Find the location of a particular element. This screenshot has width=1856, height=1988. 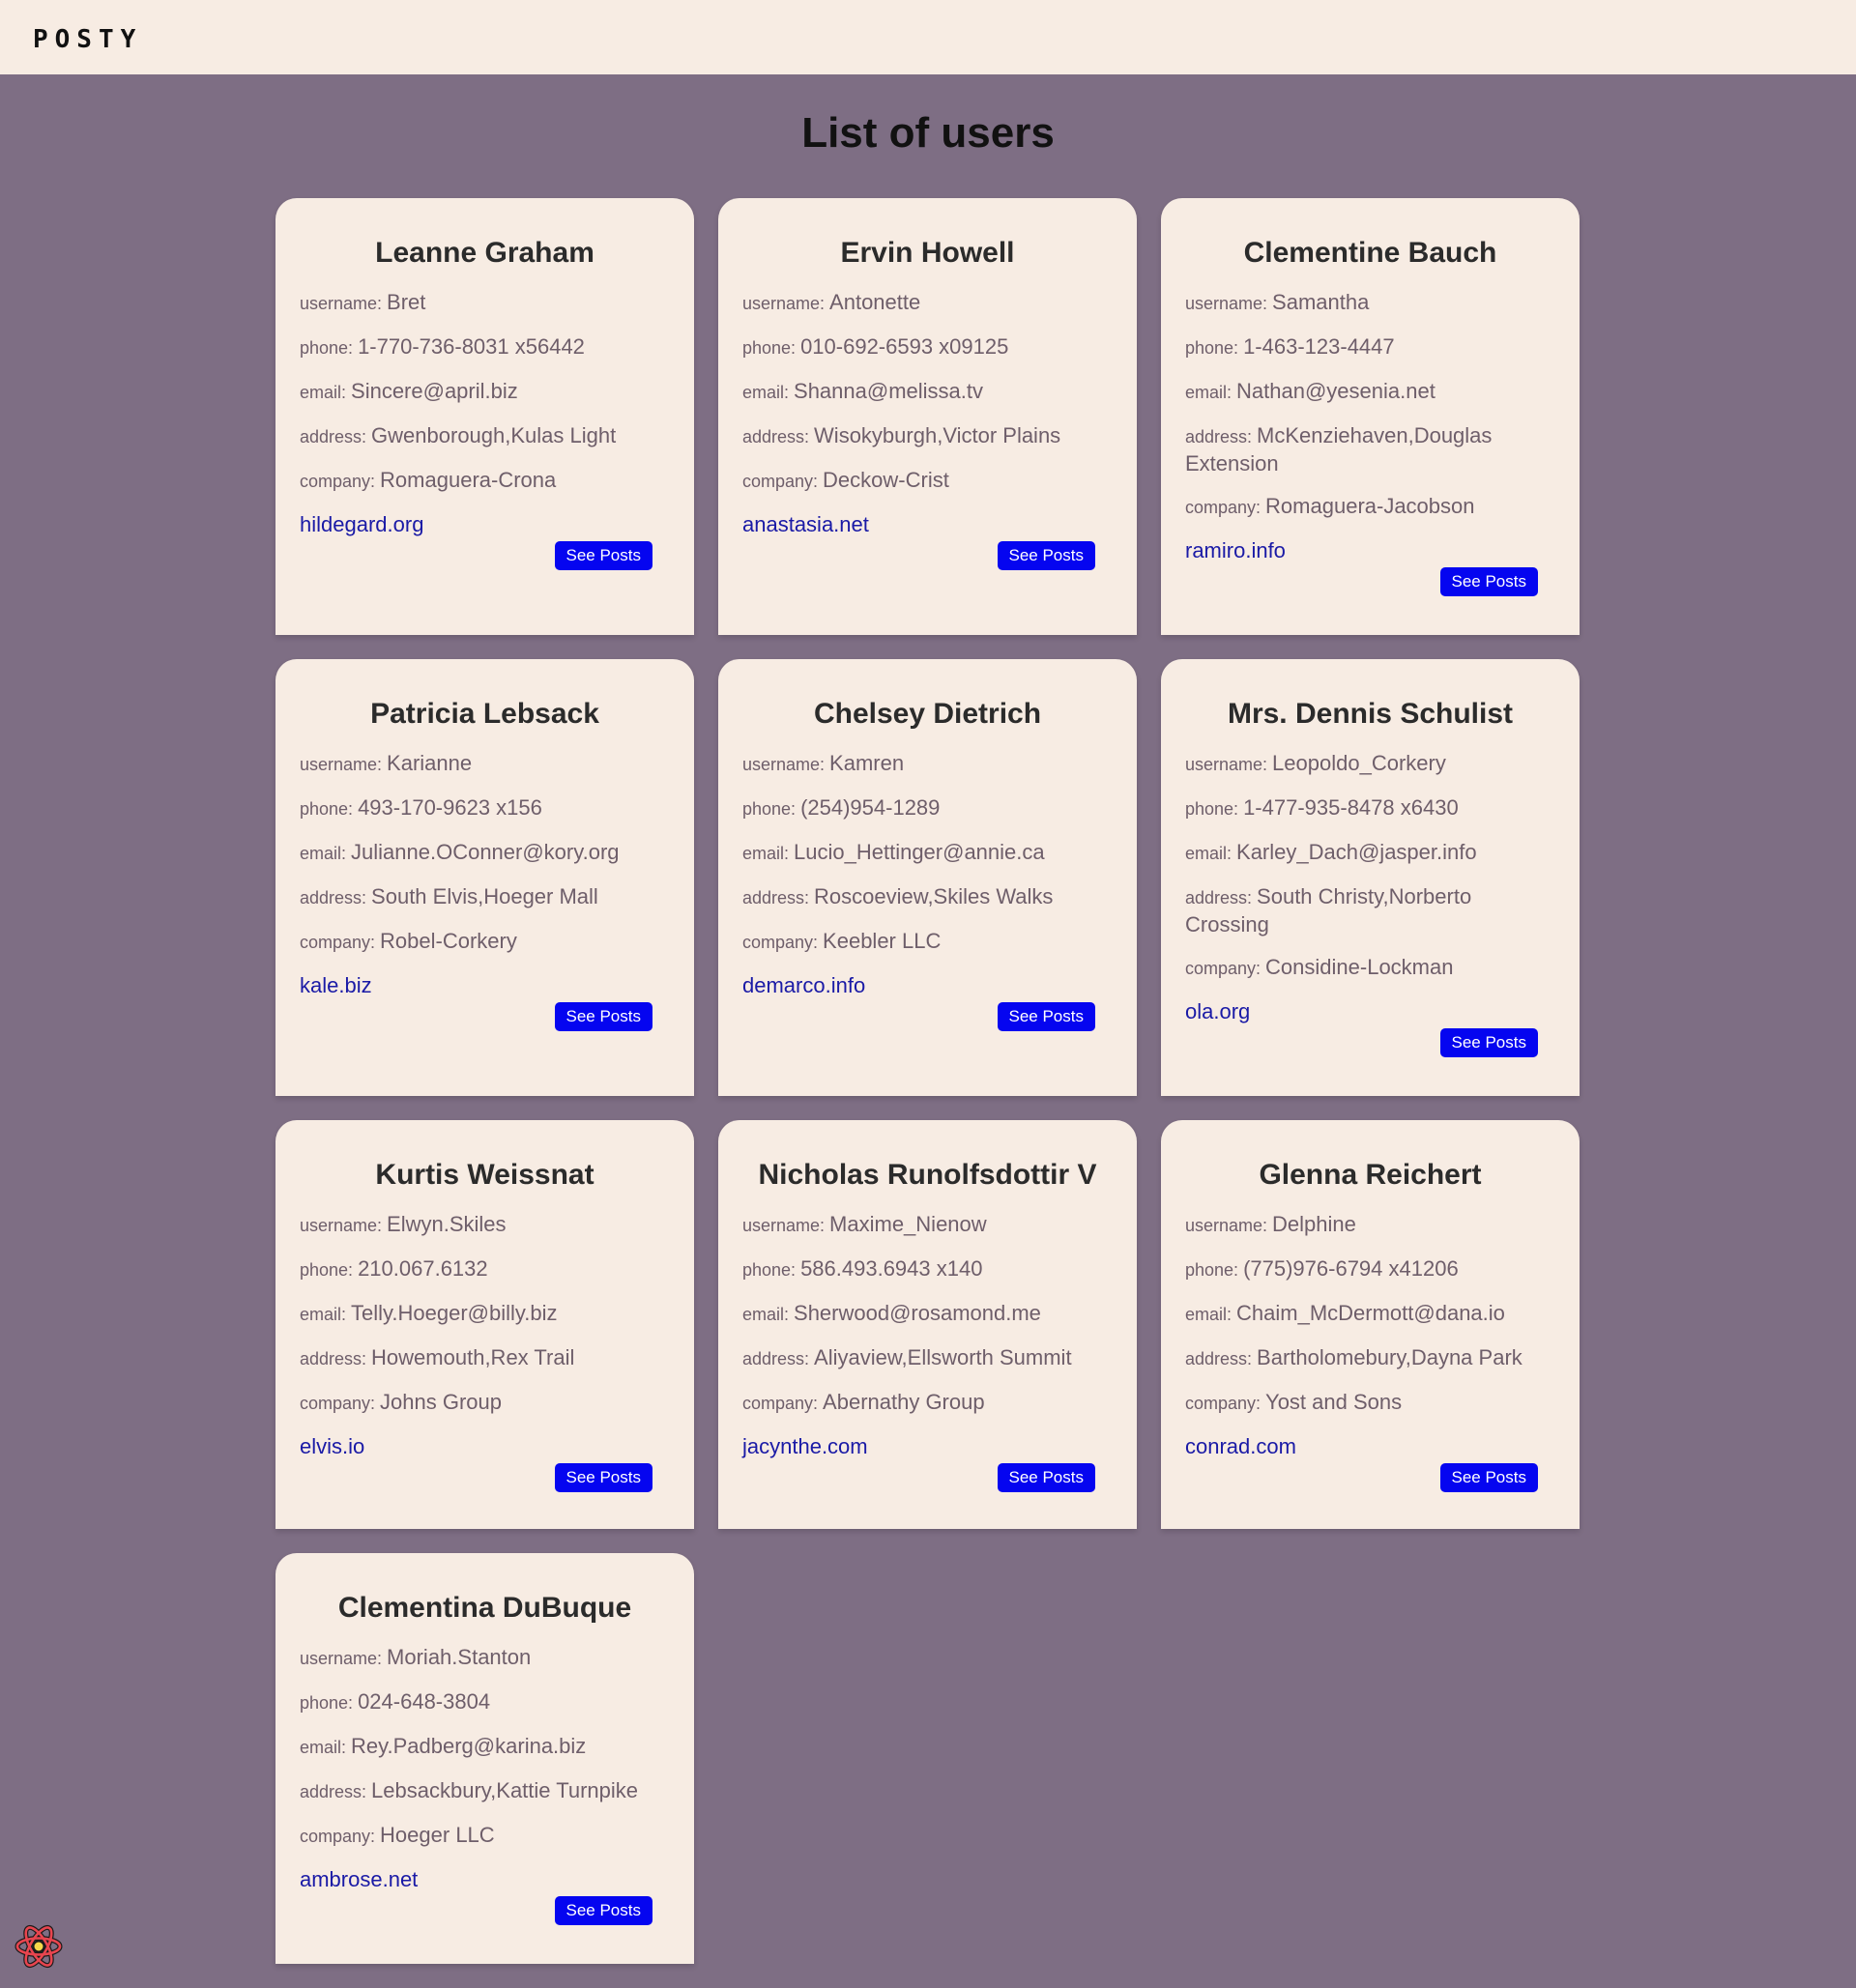

user-name: Chelsey Dietrich is located at coordinates (928, 714).